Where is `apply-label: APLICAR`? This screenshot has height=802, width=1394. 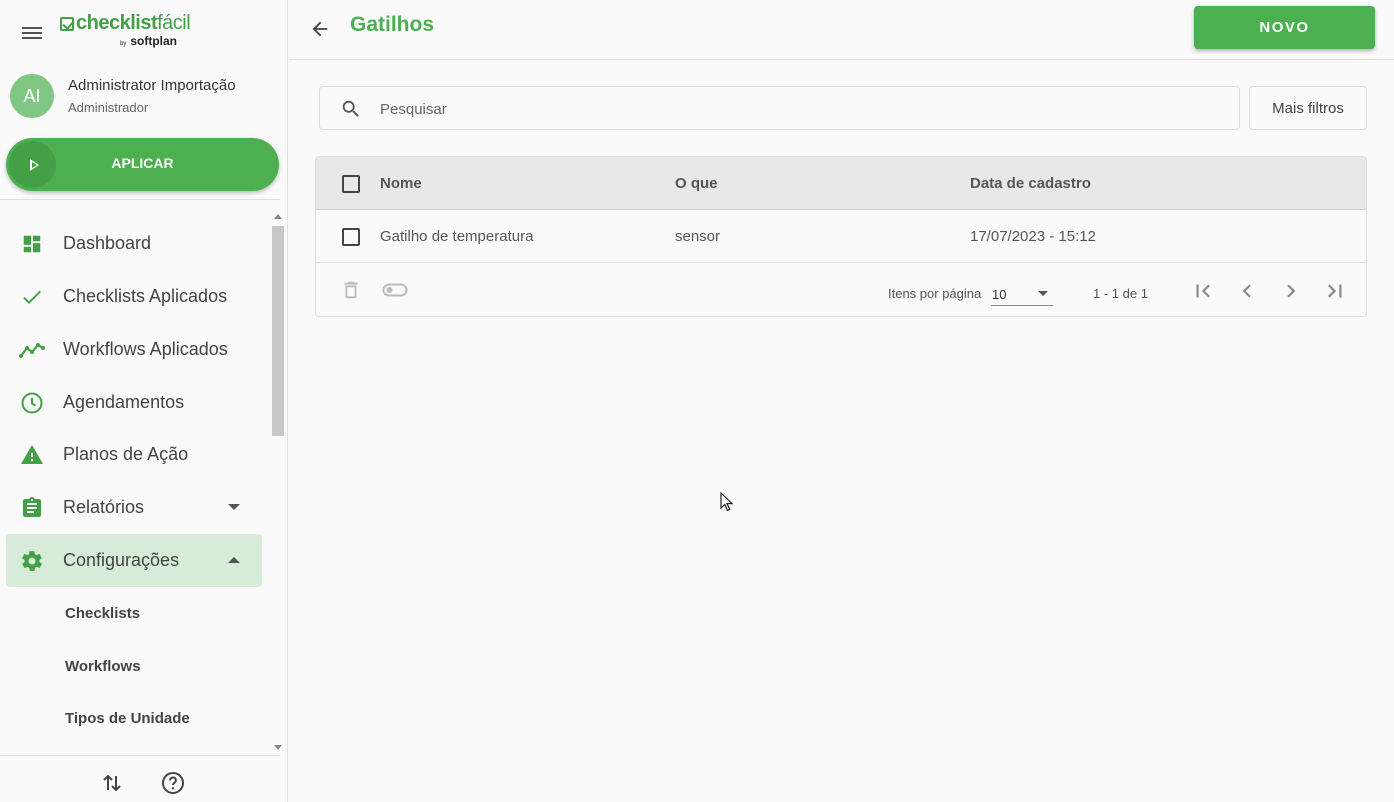
apply-label: APLICAR is located at coordinates (142, 163).